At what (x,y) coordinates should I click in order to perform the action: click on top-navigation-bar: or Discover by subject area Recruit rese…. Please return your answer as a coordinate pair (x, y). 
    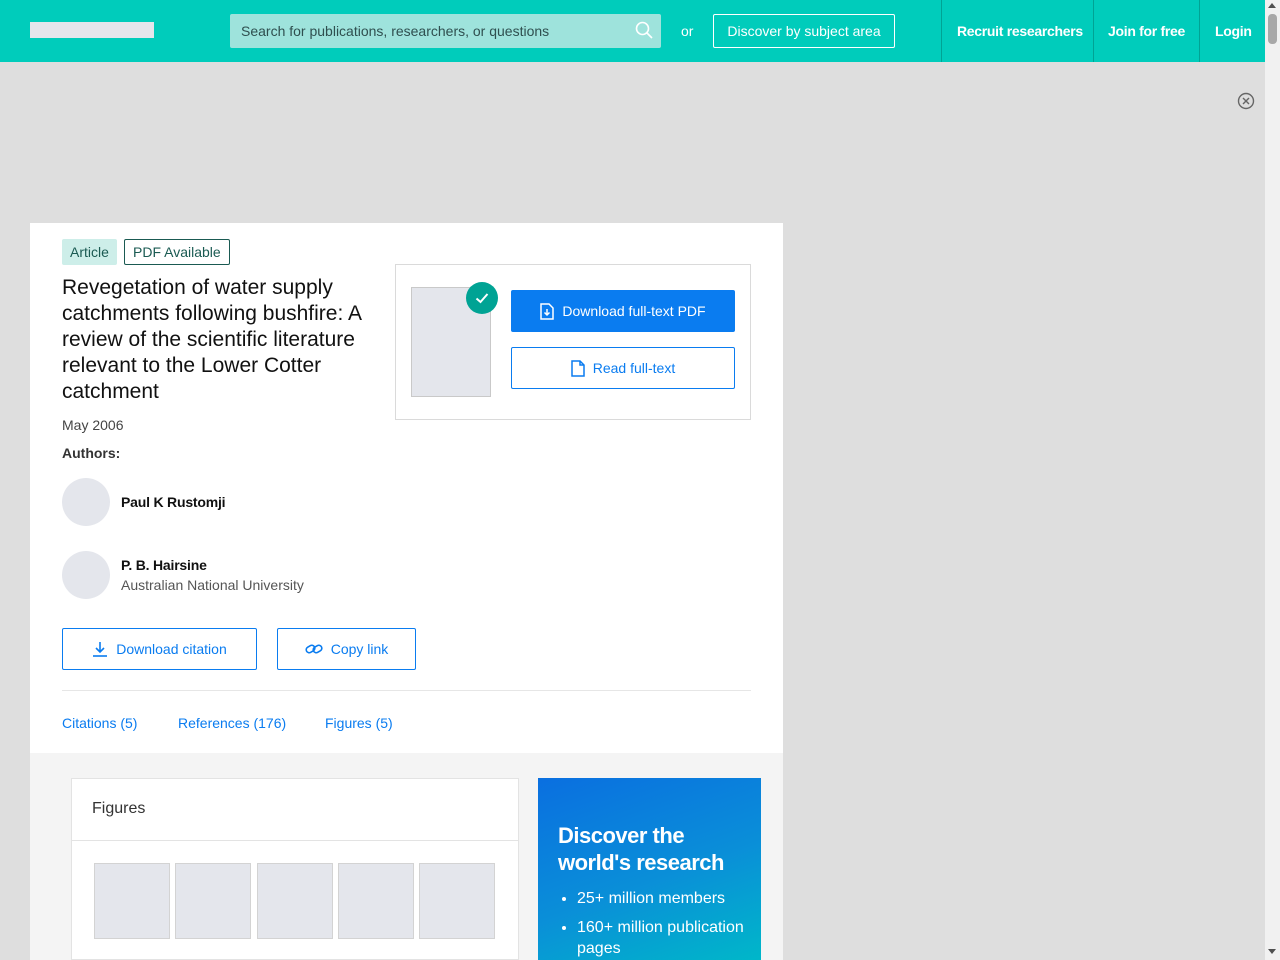
    Looking at the image, I should click on (632, 31).